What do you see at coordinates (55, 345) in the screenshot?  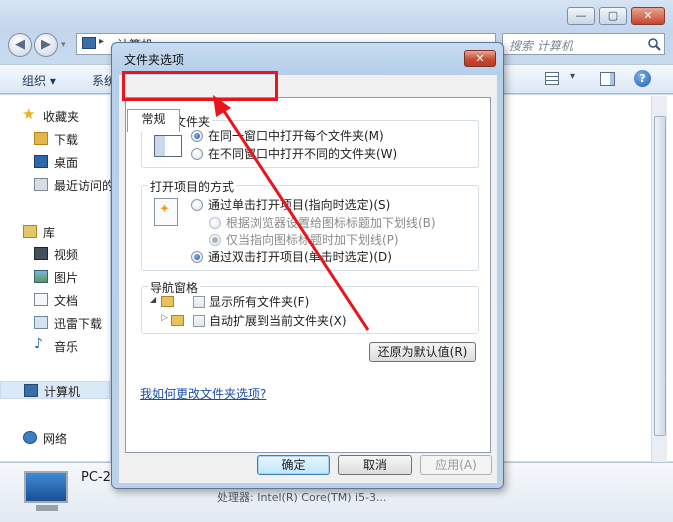 I see `nav-music: ♪ 音乐` at bounding box center [55, 345].